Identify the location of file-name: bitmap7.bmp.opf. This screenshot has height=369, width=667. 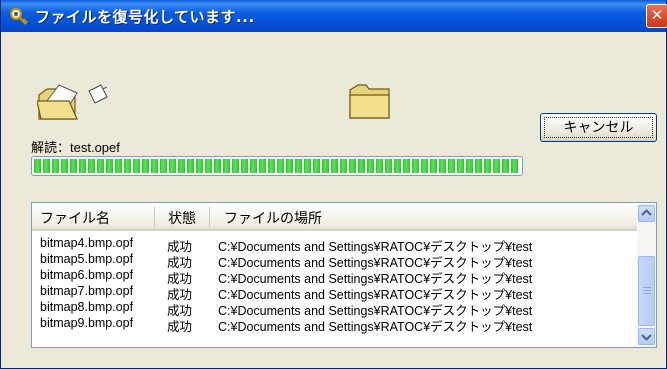
(87, 291).